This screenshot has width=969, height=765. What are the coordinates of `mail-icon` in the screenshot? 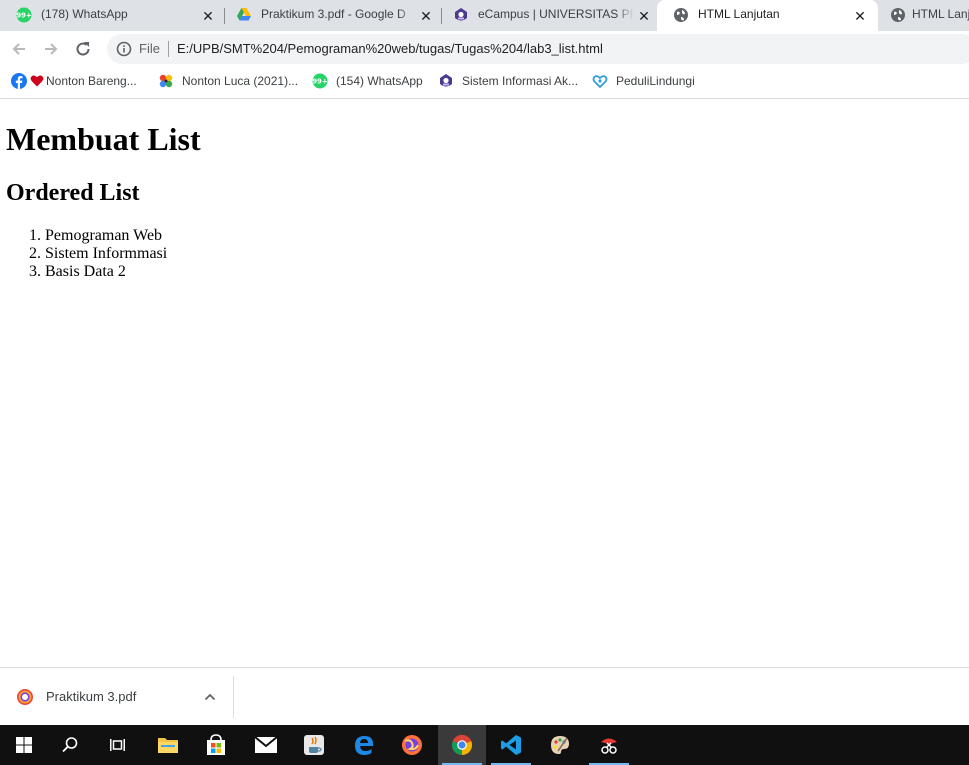 It's located at (266, 745).